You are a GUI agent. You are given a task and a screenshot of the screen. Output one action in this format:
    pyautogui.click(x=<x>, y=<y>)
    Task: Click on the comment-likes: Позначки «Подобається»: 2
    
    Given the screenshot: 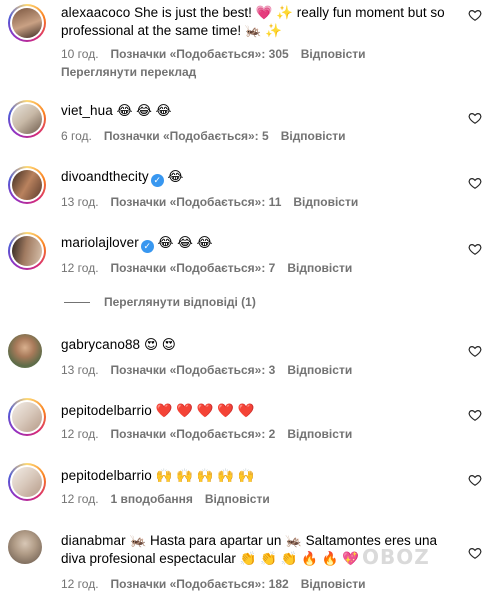 What is the action you would take?
    pyautogui.click(x=193, y=434)
    